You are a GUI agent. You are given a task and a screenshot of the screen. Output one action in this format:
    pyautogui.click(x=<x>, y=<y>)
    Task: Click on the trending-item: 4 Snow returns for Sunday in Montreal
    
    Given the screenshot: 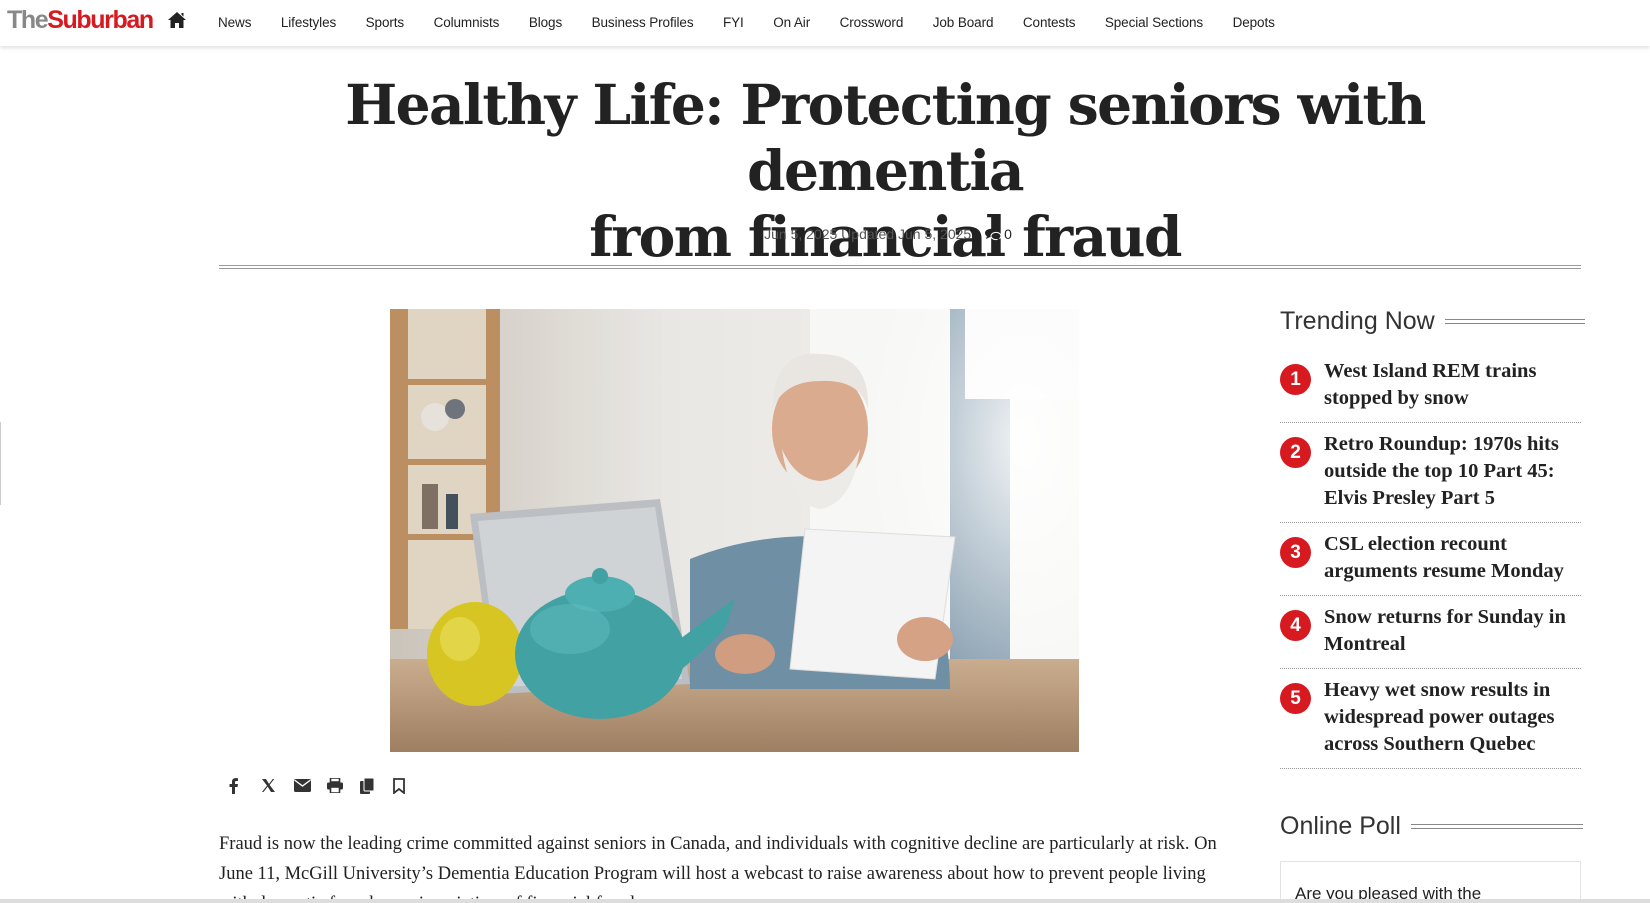 What is the action you would take?
    pyautogui.click(x=1430, y=632)
    